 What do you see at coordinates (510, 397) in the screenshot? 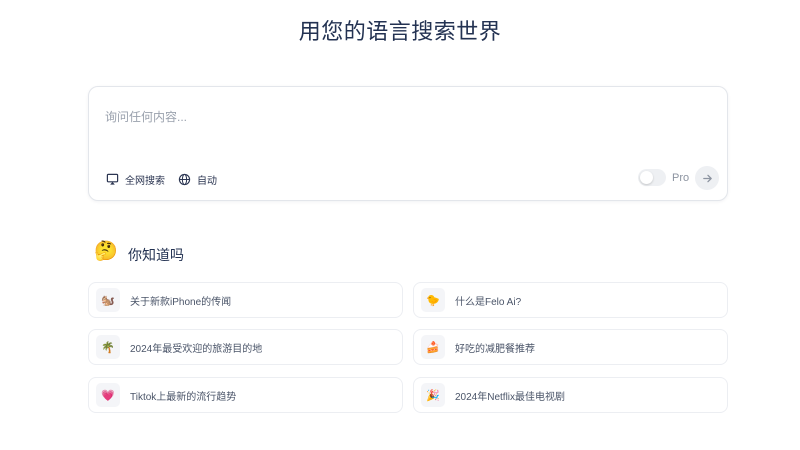
I see `suggestion-label: 2024年Netflix最佳电视剧` at bounding box center [510, 397].